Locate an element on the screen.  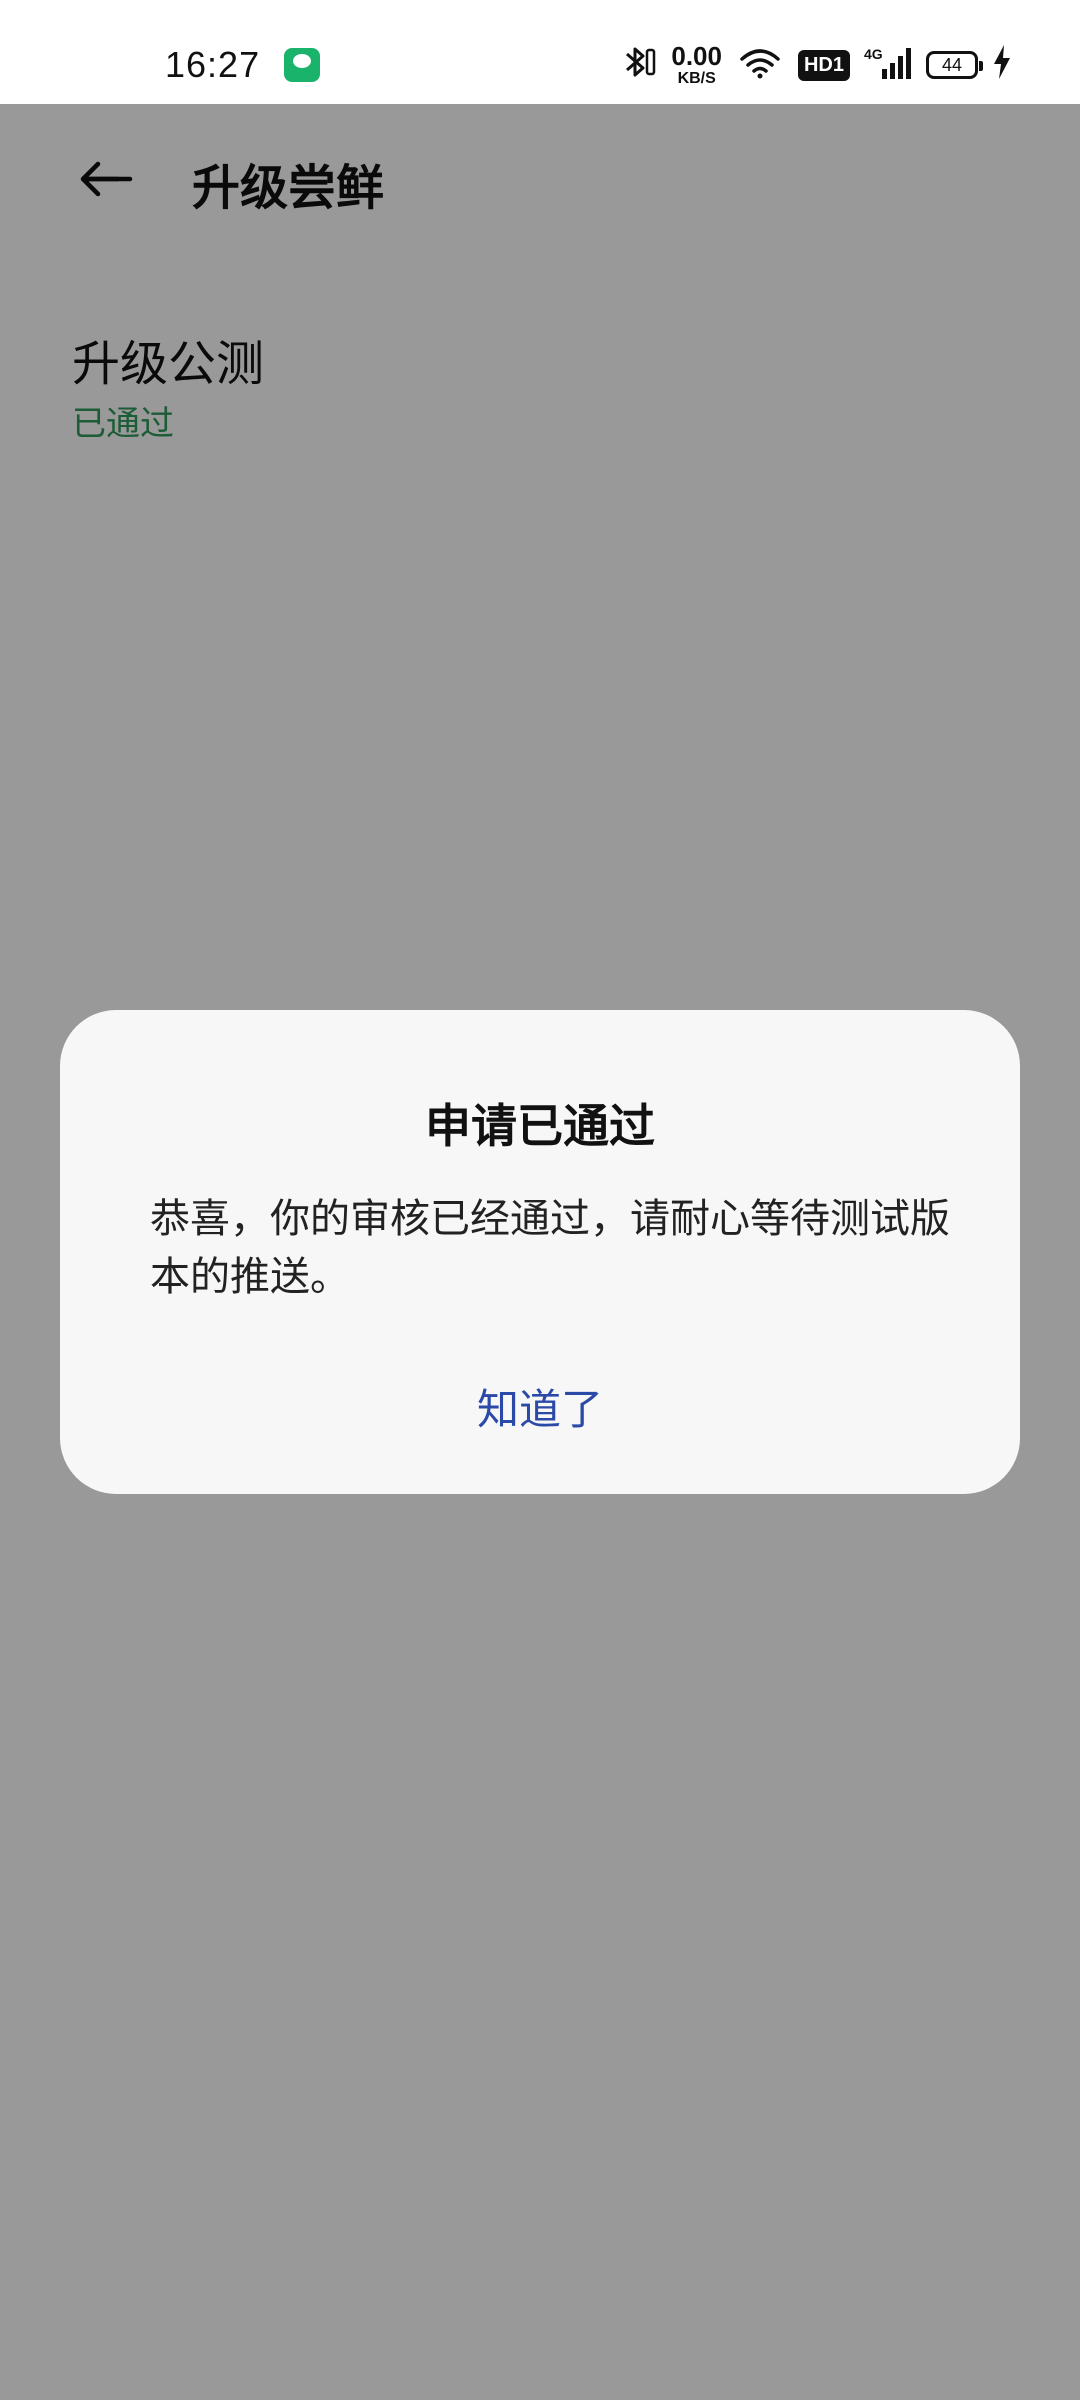
charging-icon is located at coordinates (1002, 65).